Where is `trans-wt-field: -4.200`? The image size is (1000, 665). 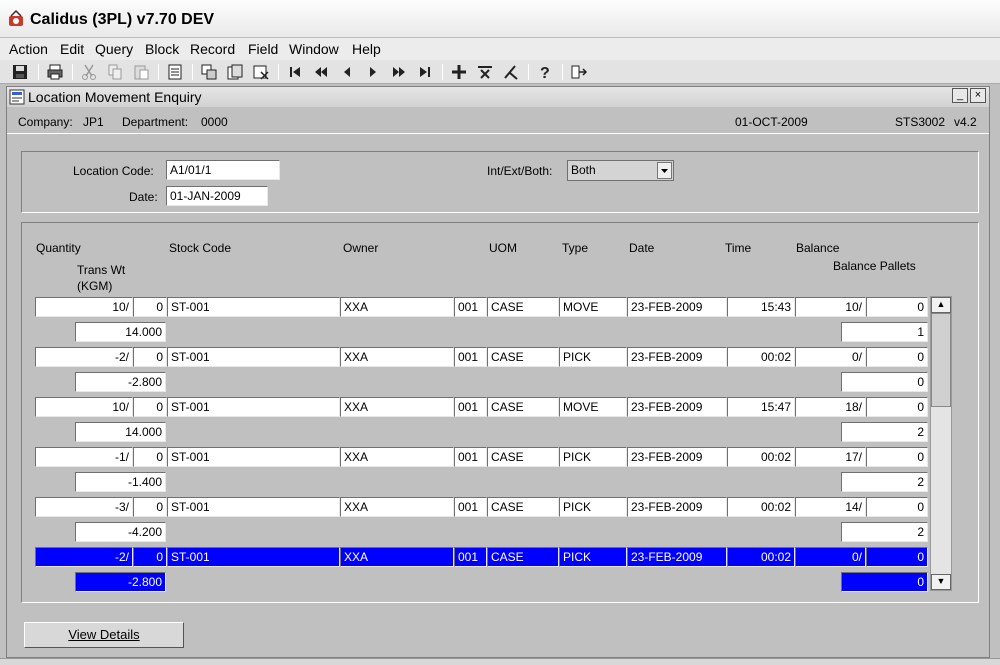 trans-wt-field: -4.200 is located at coordinates (120, 532).